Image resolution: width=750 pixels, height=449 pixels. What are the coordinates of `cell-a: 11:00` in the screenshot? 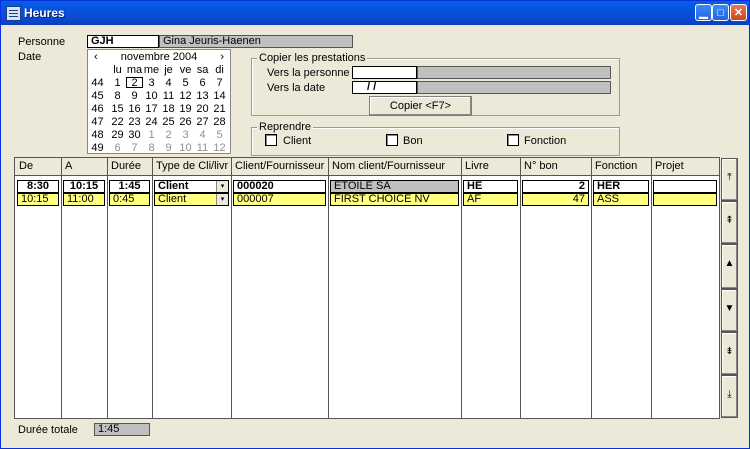 It's located at (84, 199).